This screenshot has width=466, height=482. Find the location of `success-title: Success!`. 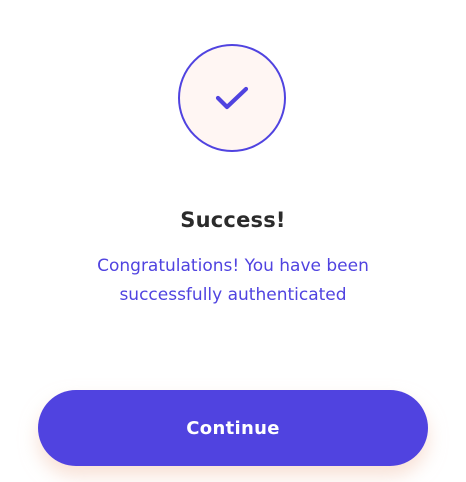

success-title: Success! is located at coordinates (233, 220).